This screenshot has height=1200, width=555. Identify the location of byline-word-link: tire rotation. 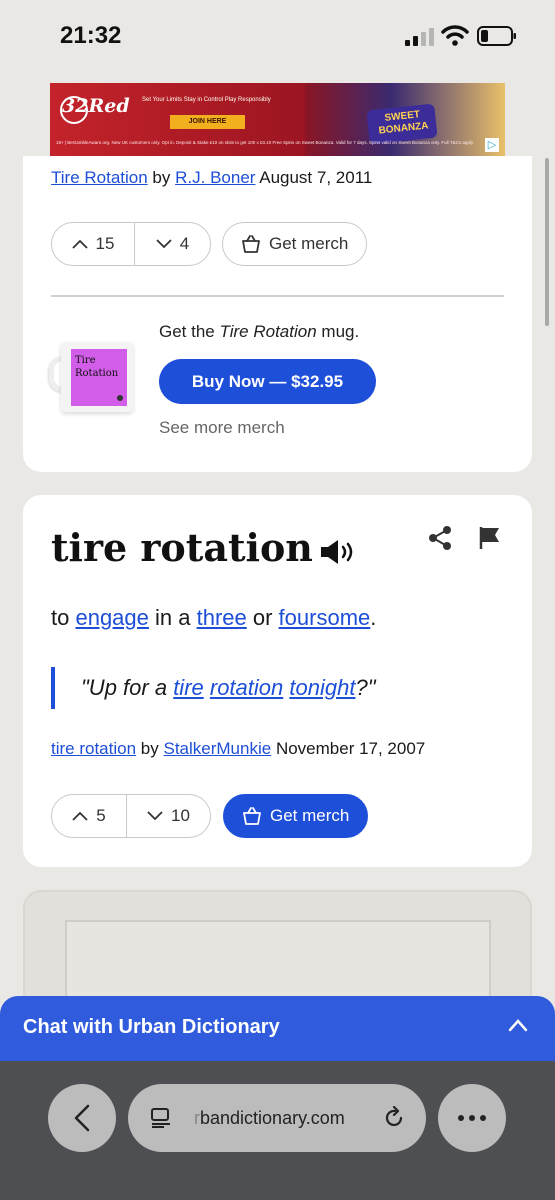
(93, 748).